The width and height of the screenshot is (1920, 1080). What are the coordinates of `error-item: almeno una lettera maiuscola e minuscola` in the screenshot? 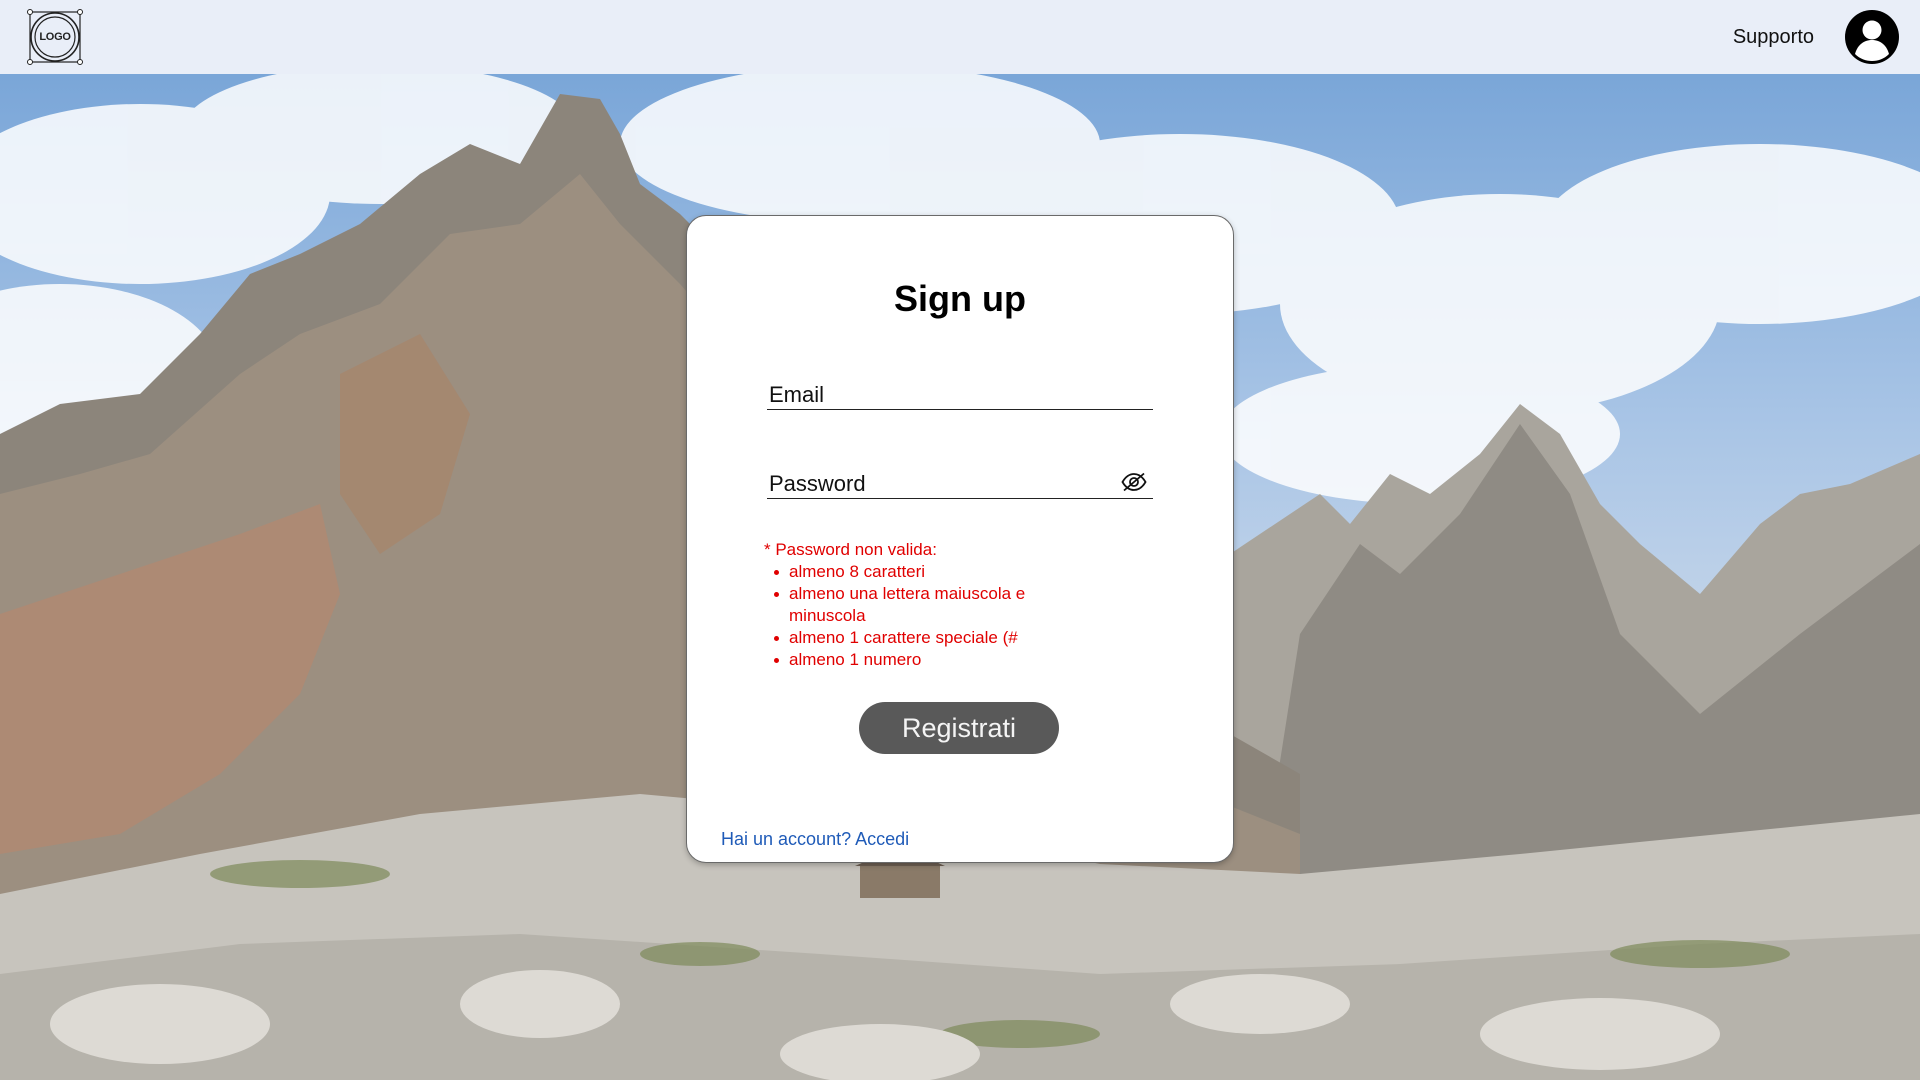 It's located at (934, 605).